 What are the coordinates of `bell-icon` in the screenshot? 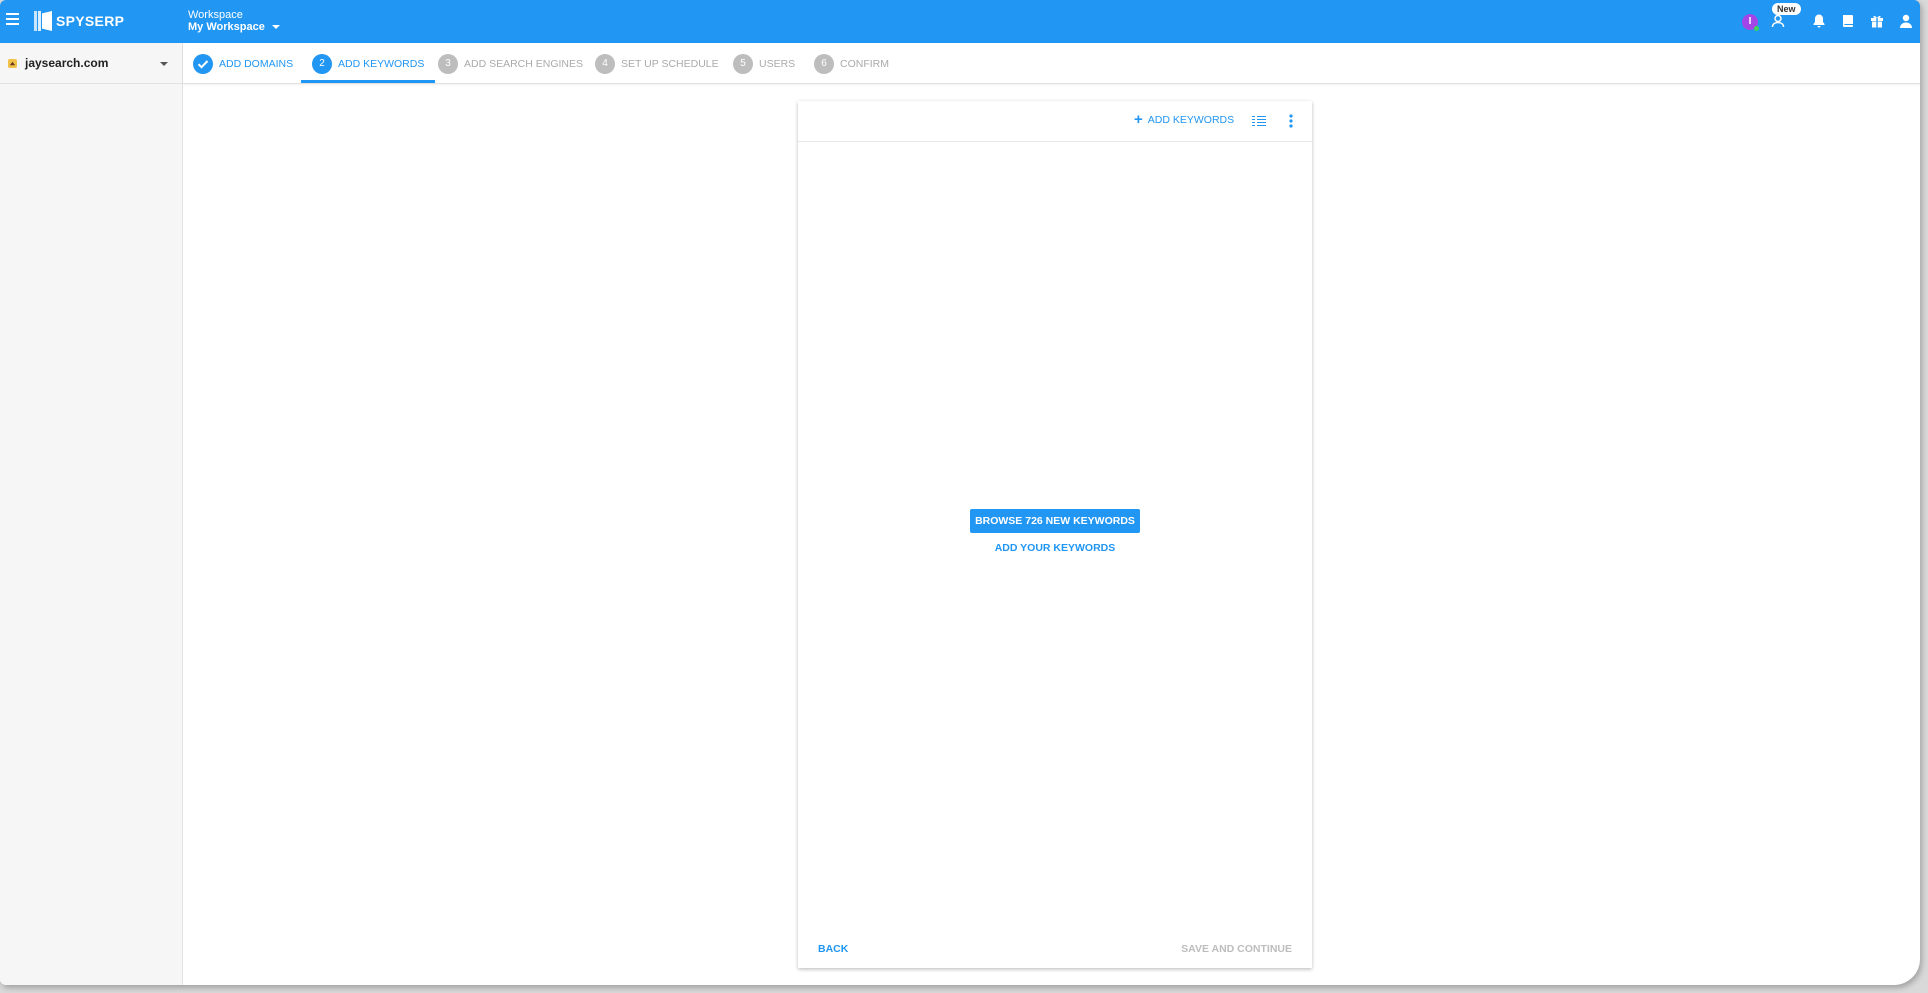 It's located at (1819, 21).